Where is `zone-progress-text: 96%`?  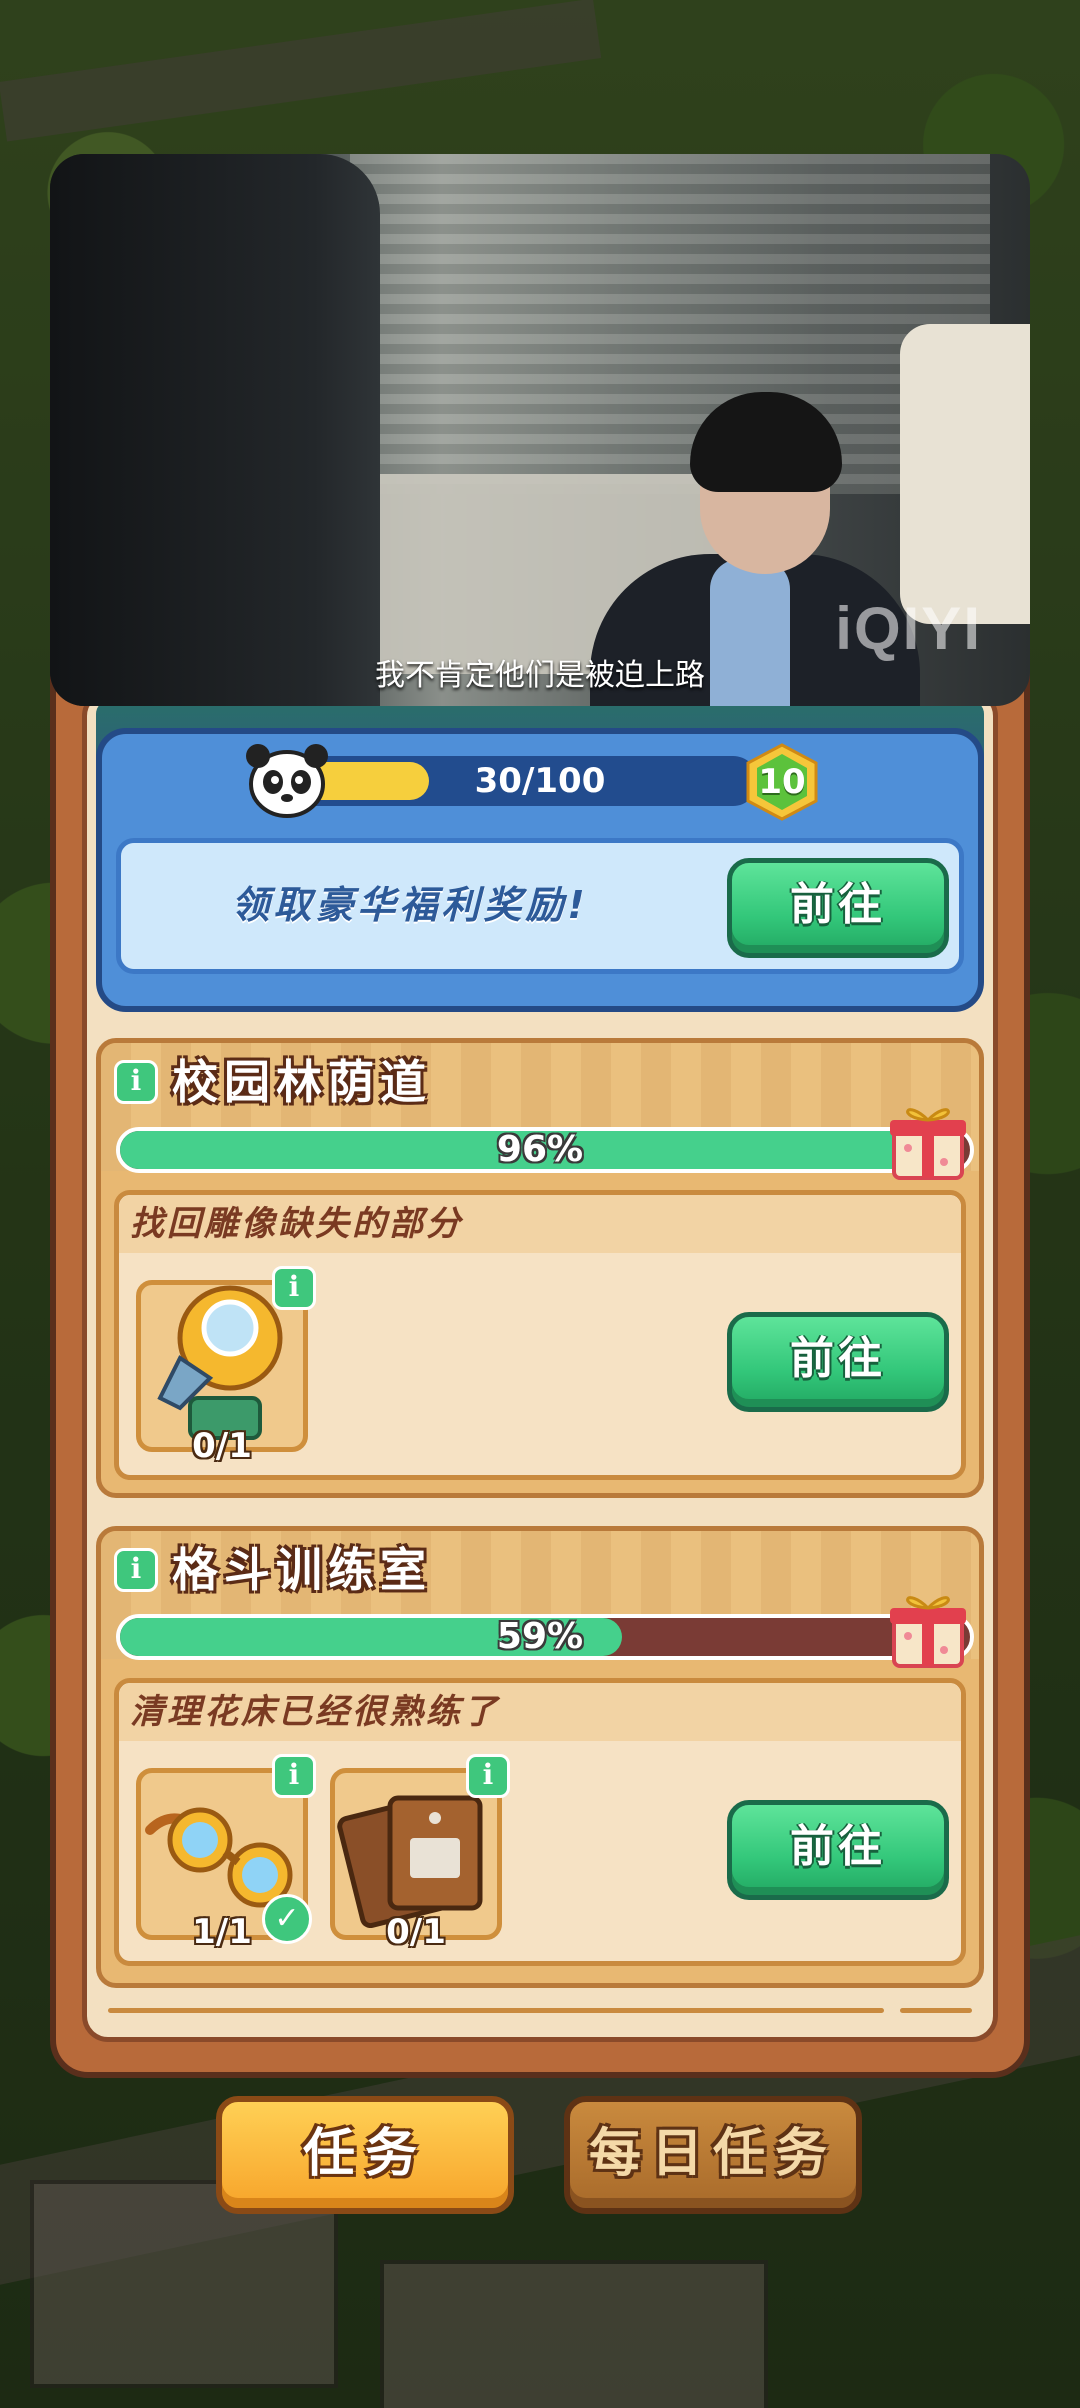 zone-progress-text: 96% is located at coordinates (540, 1149).